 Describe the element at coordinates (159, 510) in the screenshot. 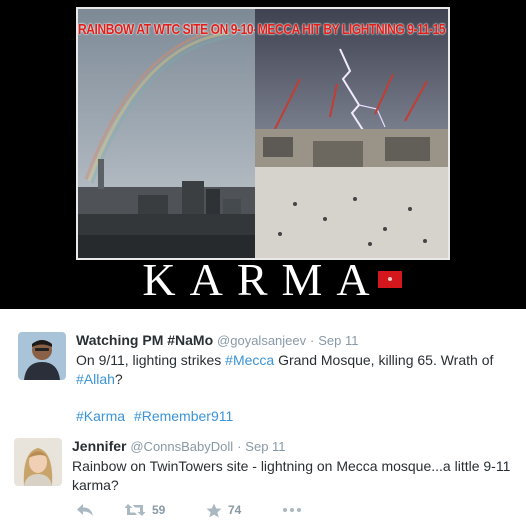

I see `retweet-count: 59` at that location.